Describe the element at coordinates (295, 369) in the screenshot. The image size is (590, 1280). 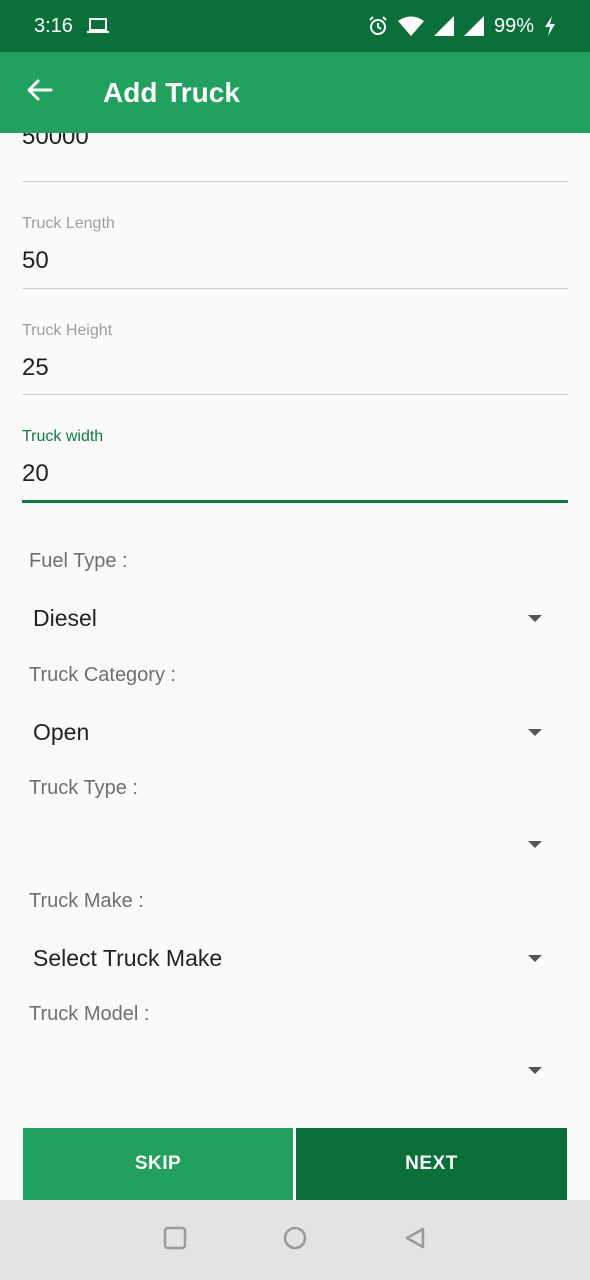
I see `truck-height-input: 25` at that location.